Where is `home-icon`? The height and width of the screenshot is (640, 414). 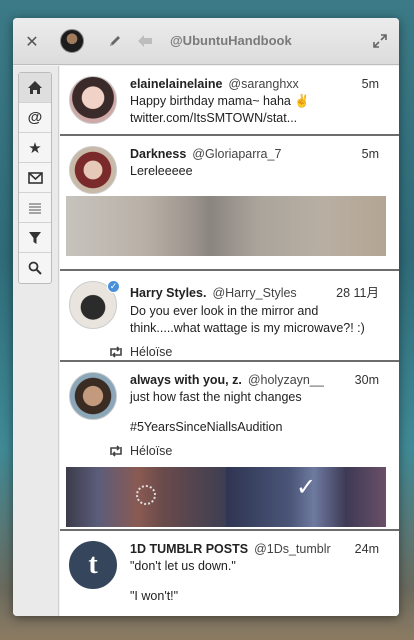 home-icon is located at coordinates (35, 87).